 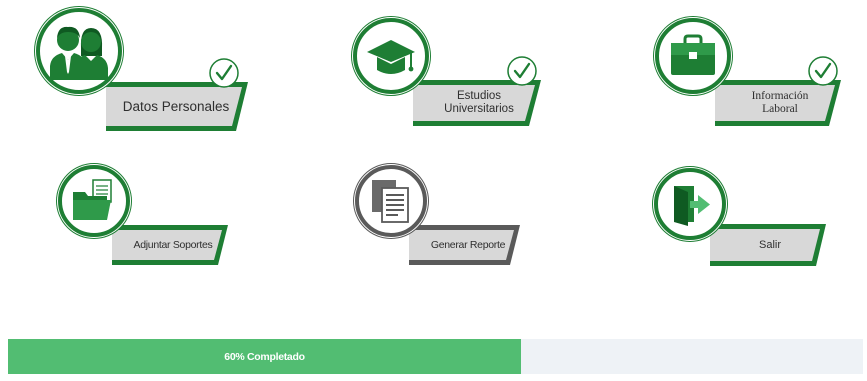 What do you see at coordinates (749, 74) in the screenshot?
I see `tile-informacion-laboral: Información Laboral` at bounding box center [749, 74].